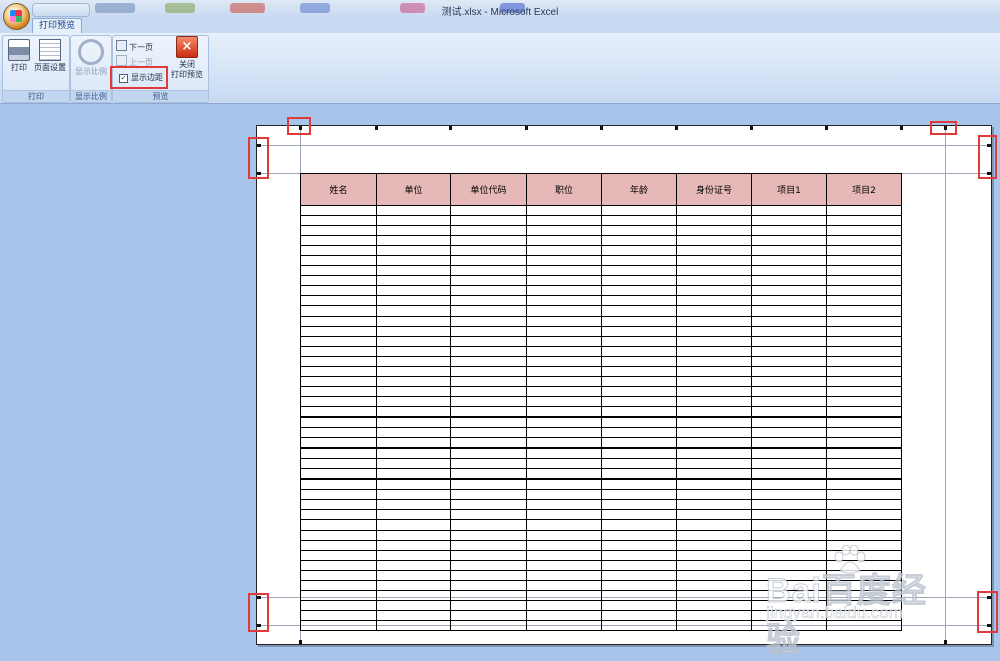 Image resolution: width=1000 pixels, height=661 pixels. What do you see at coordinates (500, 9) in the screenshot?
I see `title-bar: 测试.xlsx - Microsoft Excel` at bounding box center [500, 9].